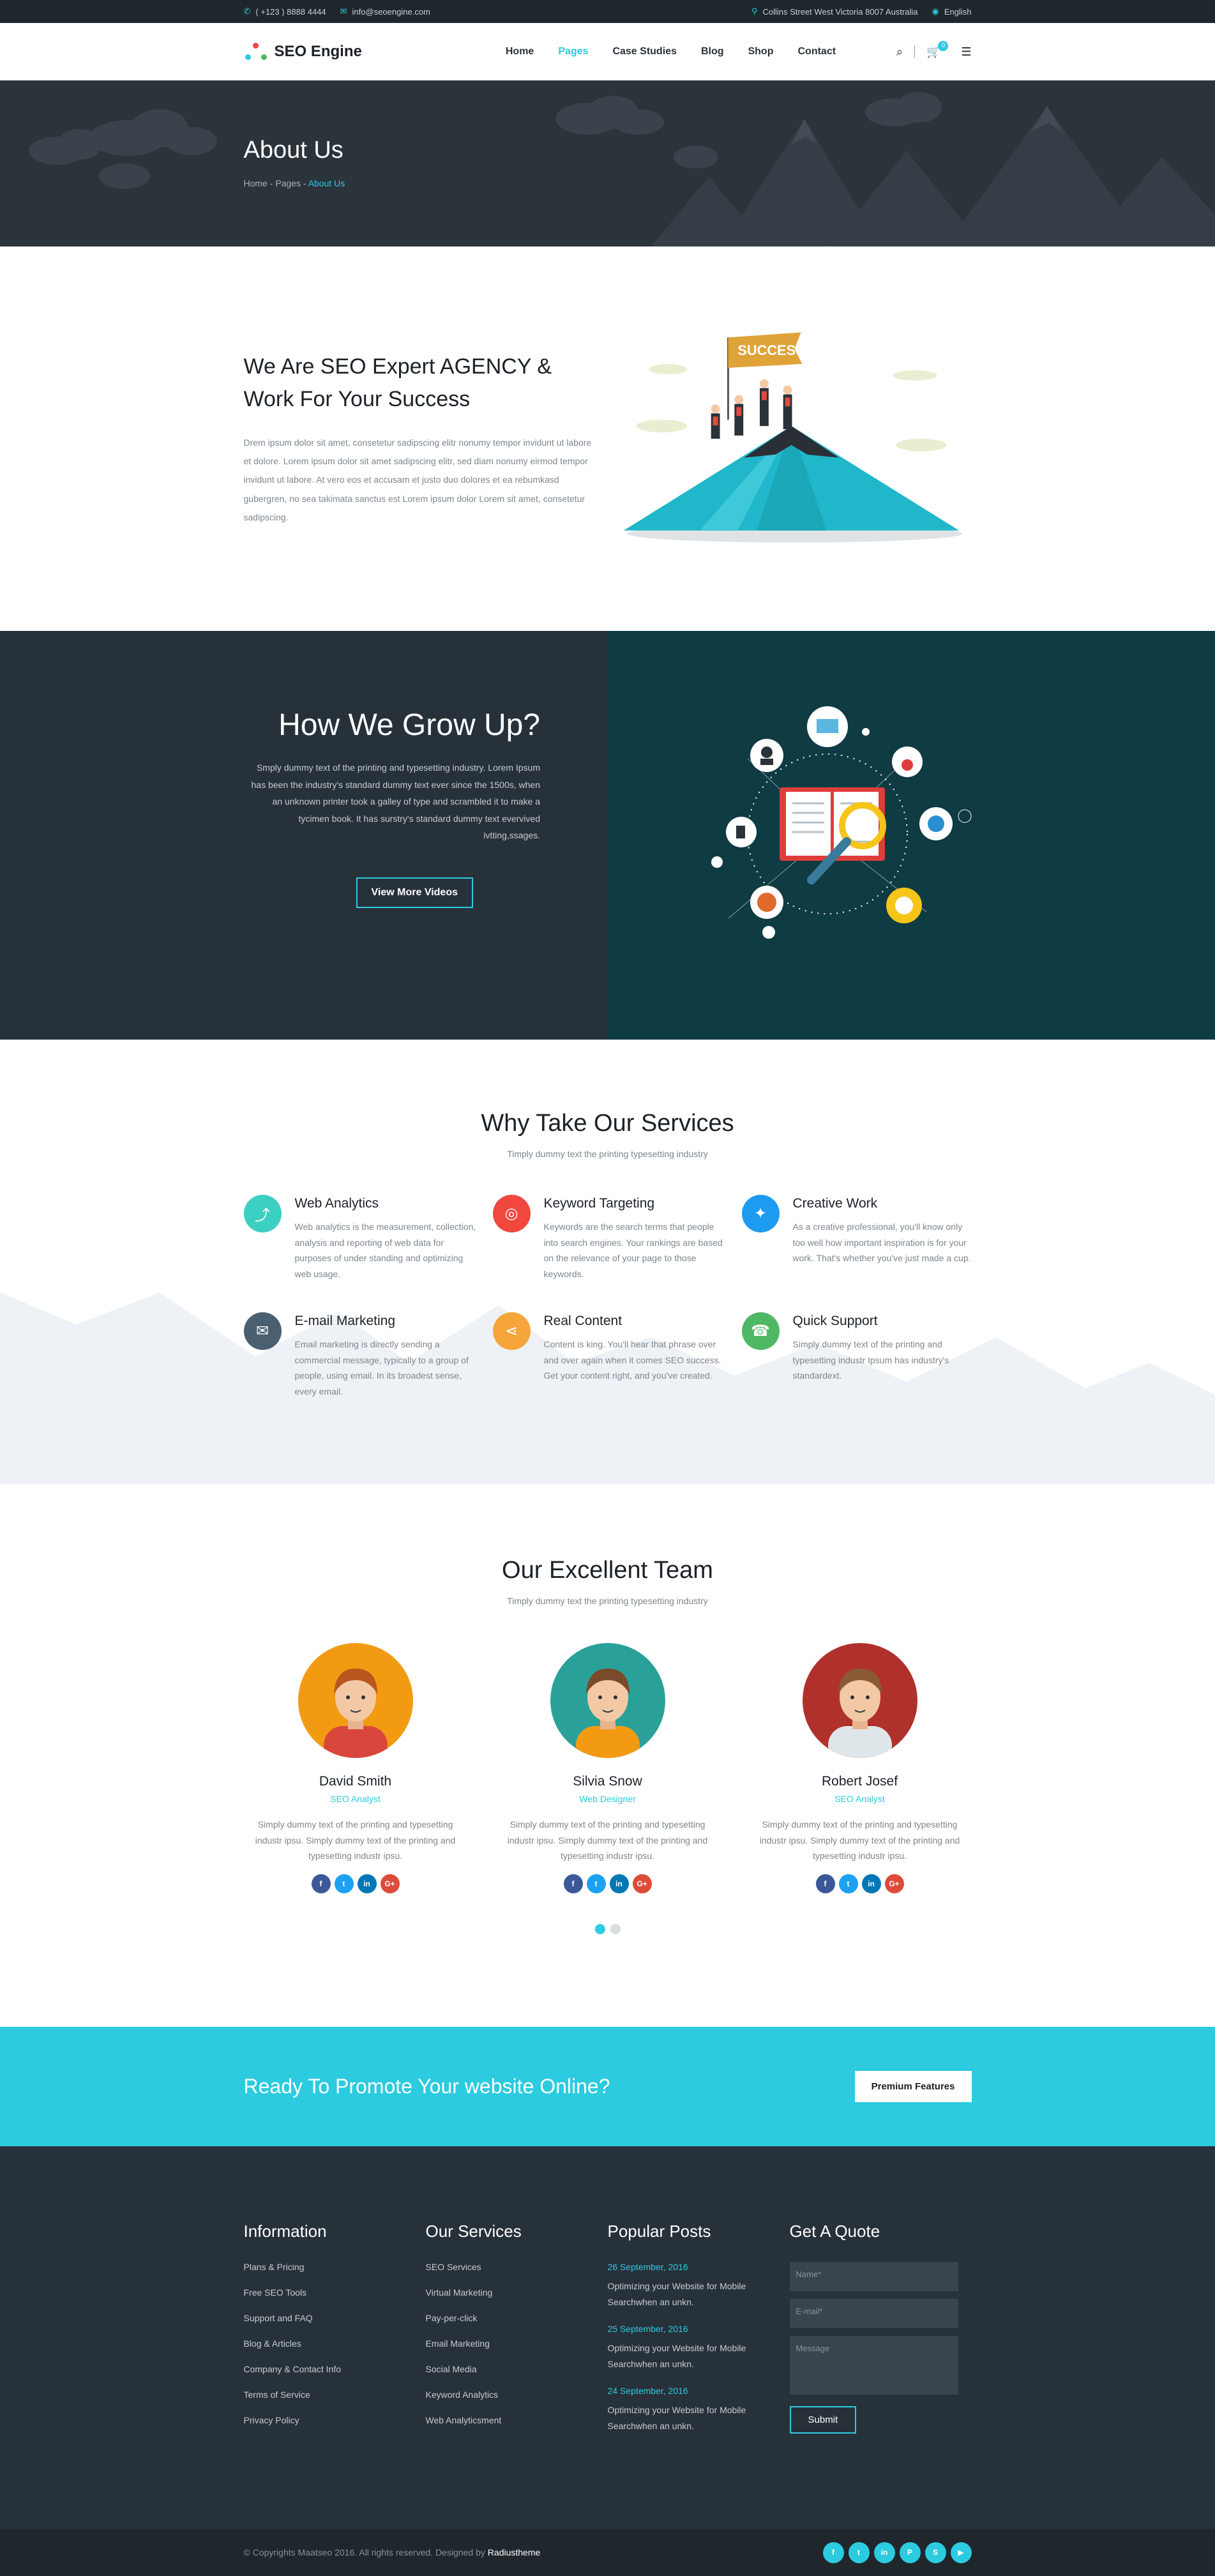  Describe the element at coordinates (841, 823) in the screenshot. I see `knowledge-cycle-illustration` at that location.